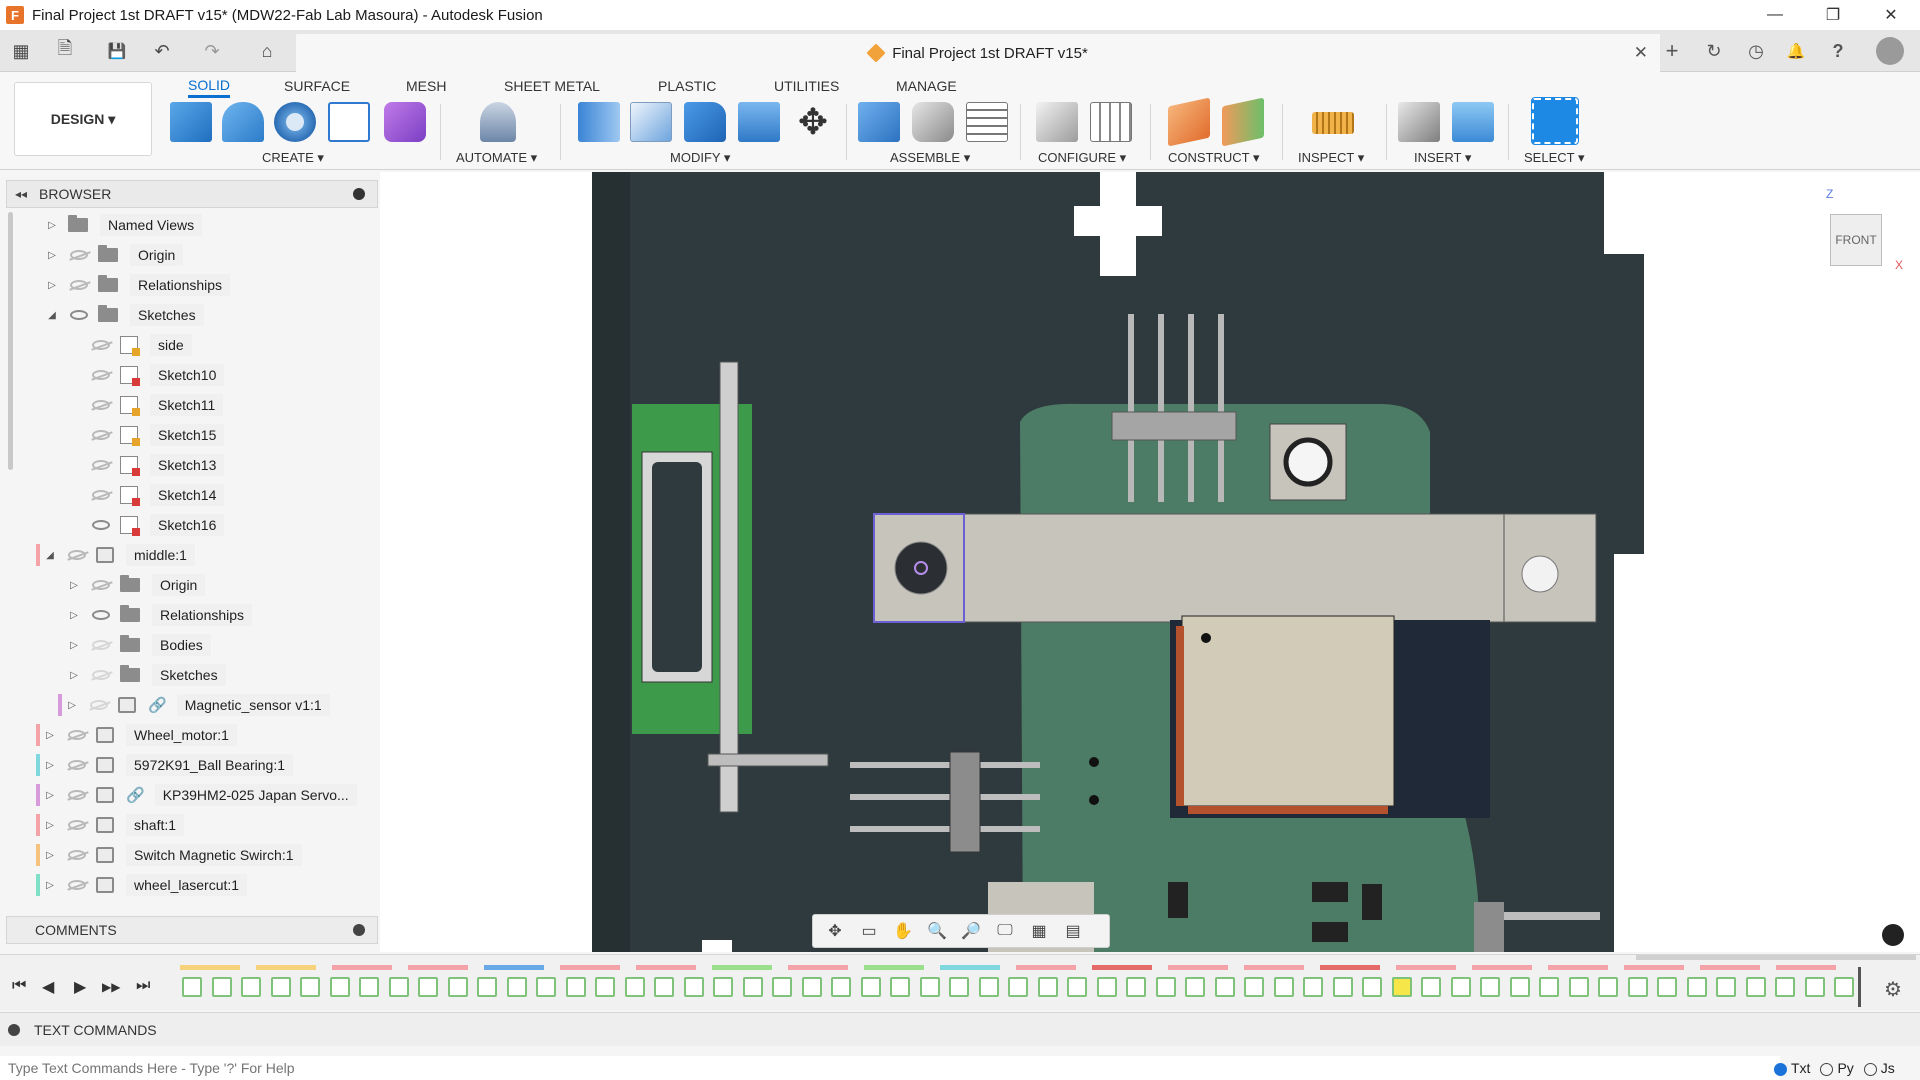 Image resolution: width=1920 pixels, height=1080 pixels. Describe the element at coordinates (165, 765) in the screenshot. I see `browser-row: ▷ 5972K91_Ball Bearing:1` at that location.